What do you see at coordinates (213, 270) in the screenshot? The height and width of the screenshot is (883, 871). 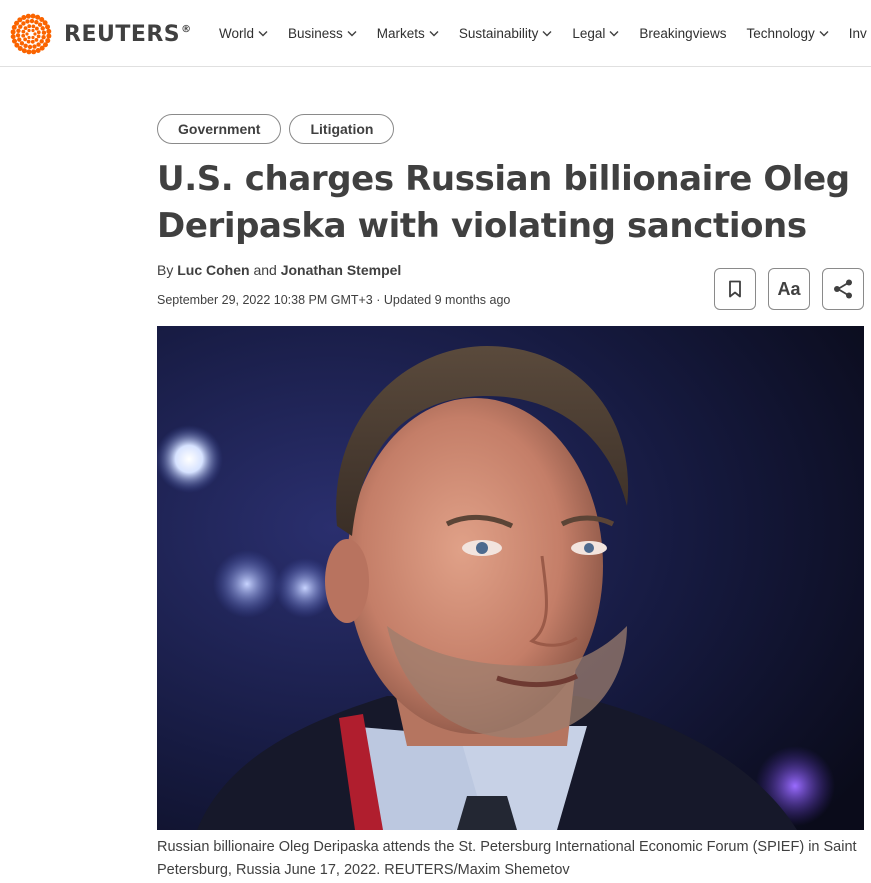 I see `author-link-luc-cohen: Luc Cohen` at bounding box center [213, 270].